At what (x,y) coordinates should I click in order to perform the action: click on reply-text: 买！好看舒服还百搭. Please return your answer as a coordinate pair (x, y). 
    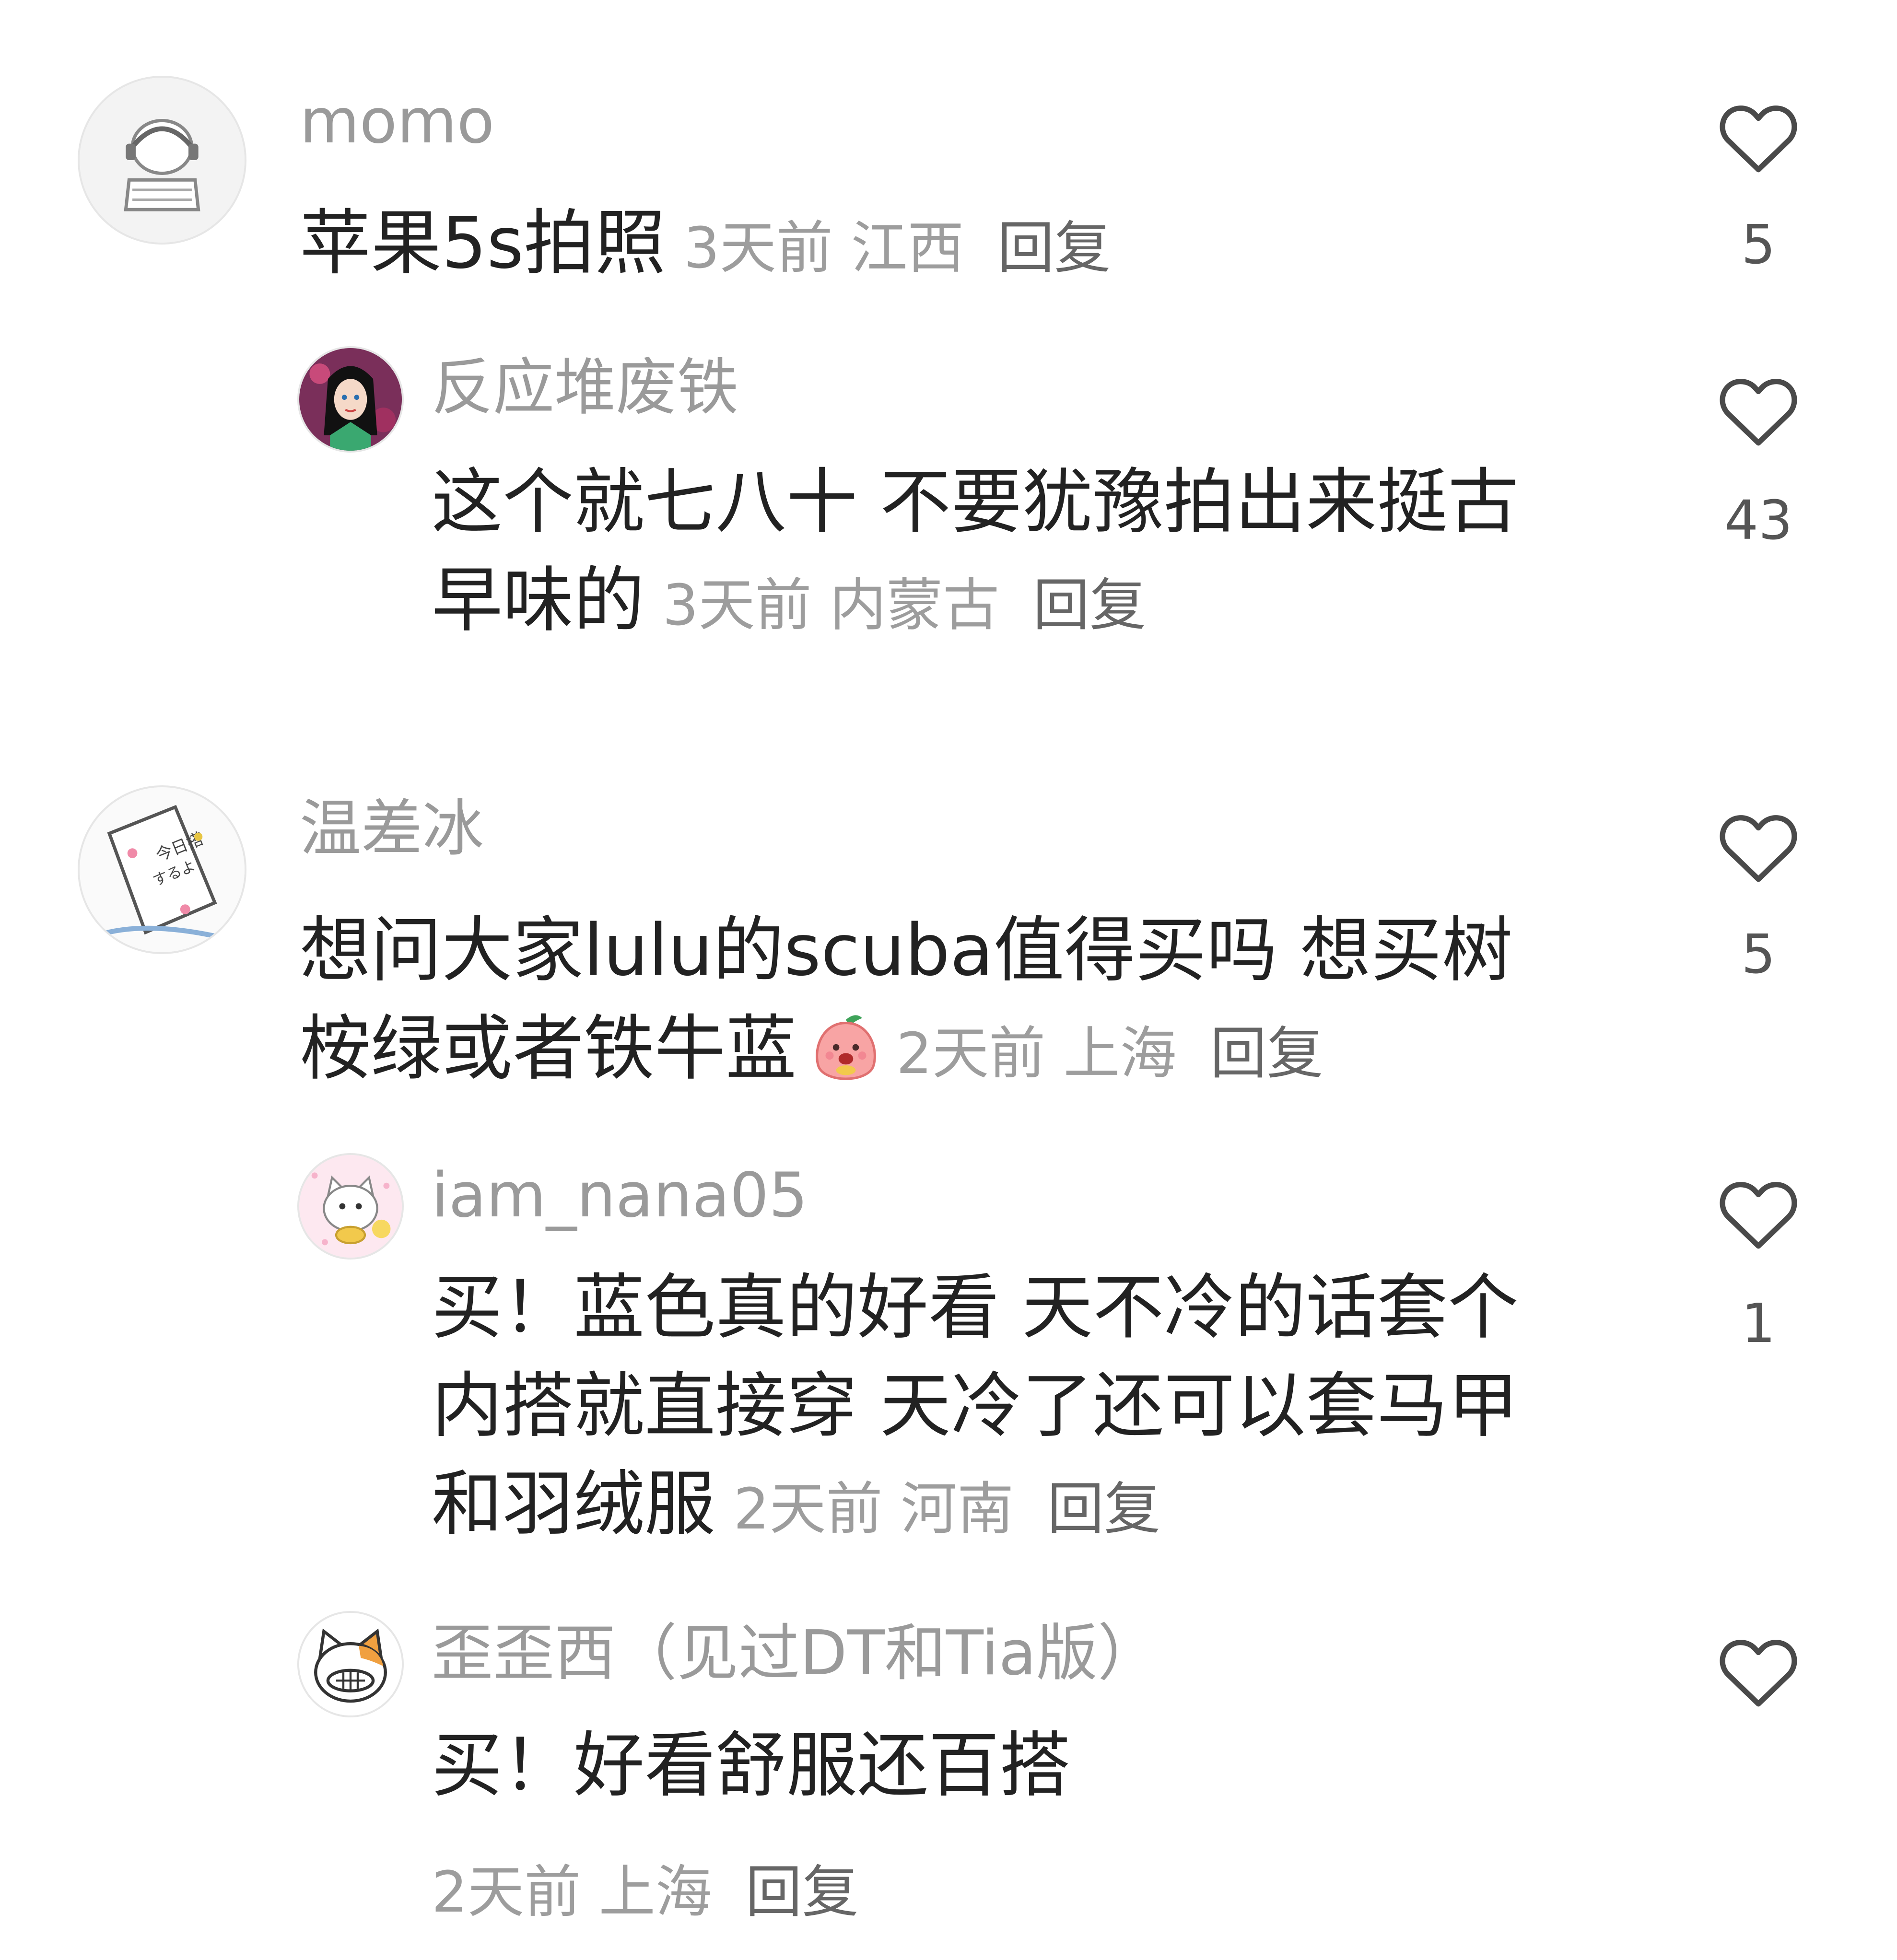
    Looking at the image, I should click on (1007, 1765).